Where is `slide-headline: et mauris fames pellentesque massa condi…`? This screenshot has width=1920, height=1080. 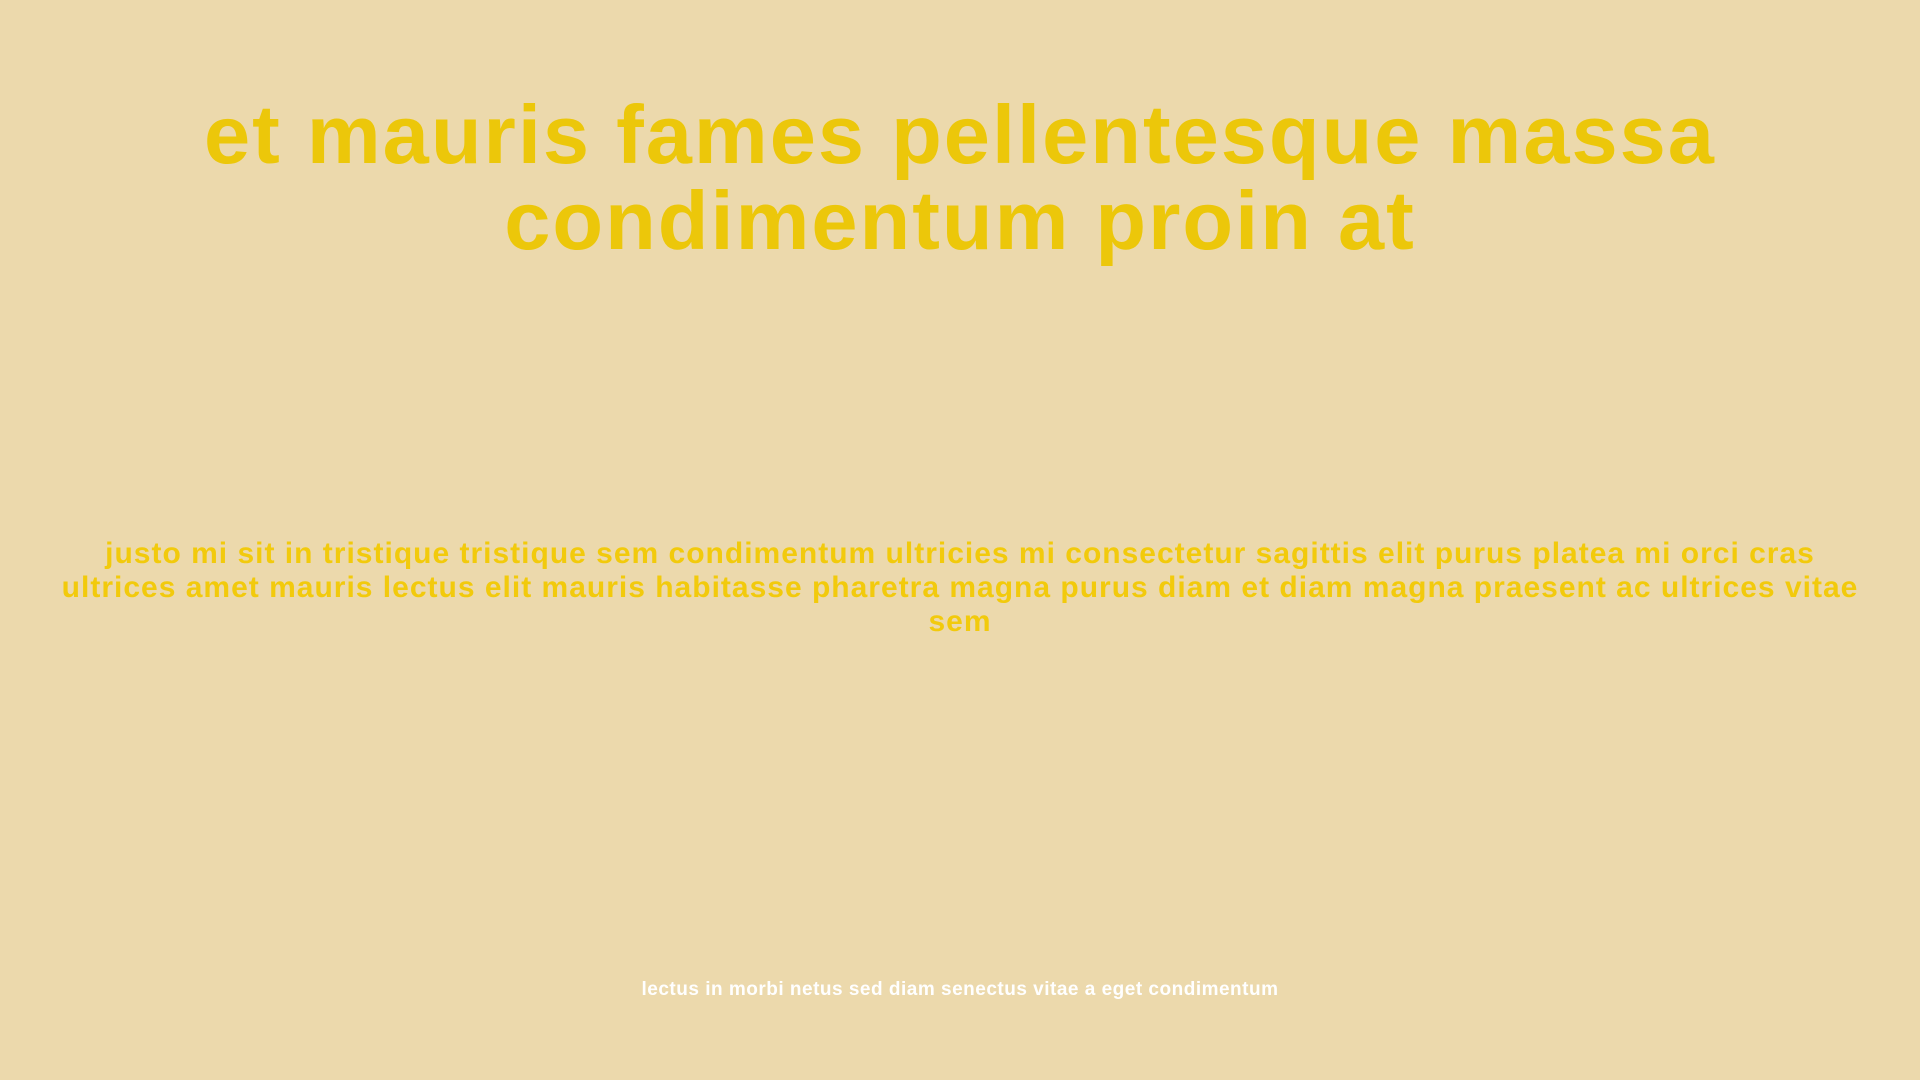 slide-headline: et mauris fames pellentesque massa condi… is located at coordinates (960, 177).